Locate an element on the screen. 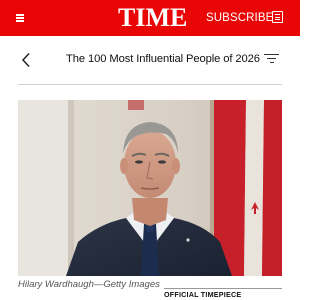 This screenshot has height=300, width=320. time-logo: TIME is located at coordinates (152, 18).